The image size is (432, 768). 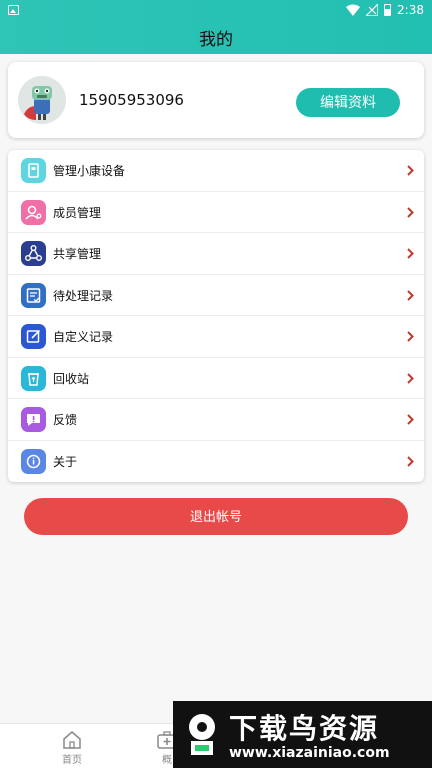 I want to click on tab-home: 首页, so click(x=72, y=746).